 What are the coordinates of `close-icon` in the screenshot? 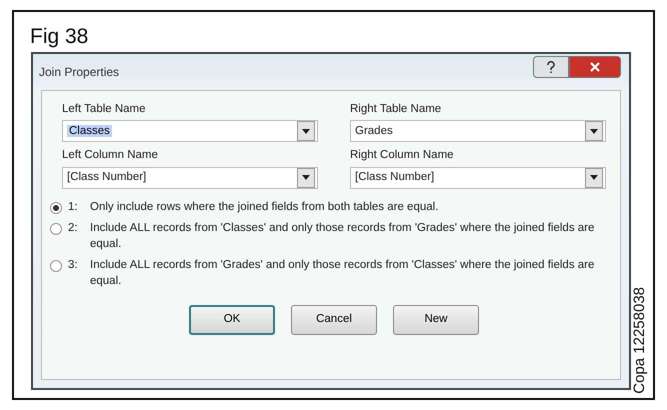 It's located at (595, 67).